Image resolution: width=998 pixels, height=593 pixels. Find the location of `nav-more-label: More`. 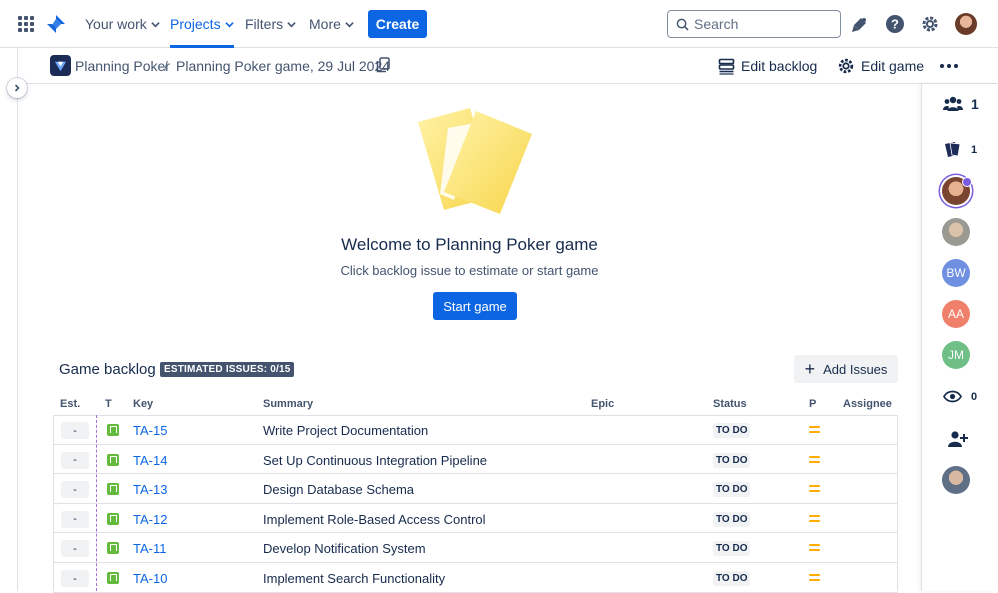

nav-more-label: More is located at coordinates (325, 24).